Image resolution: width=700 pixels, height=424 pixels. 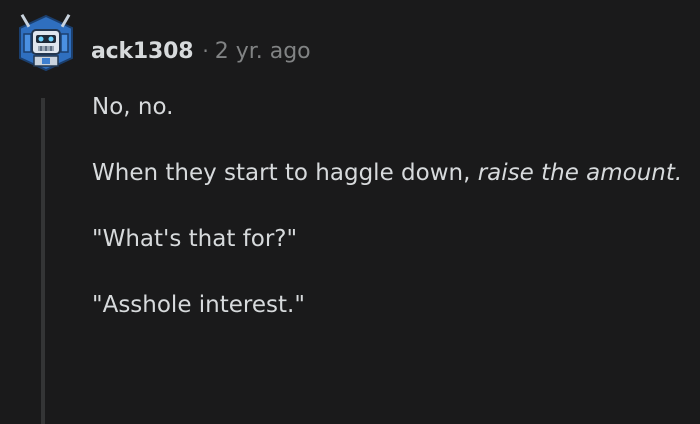 I want to click on comment-meta: ack1308 · 2 yr. ago, so click(x=201, y=51).